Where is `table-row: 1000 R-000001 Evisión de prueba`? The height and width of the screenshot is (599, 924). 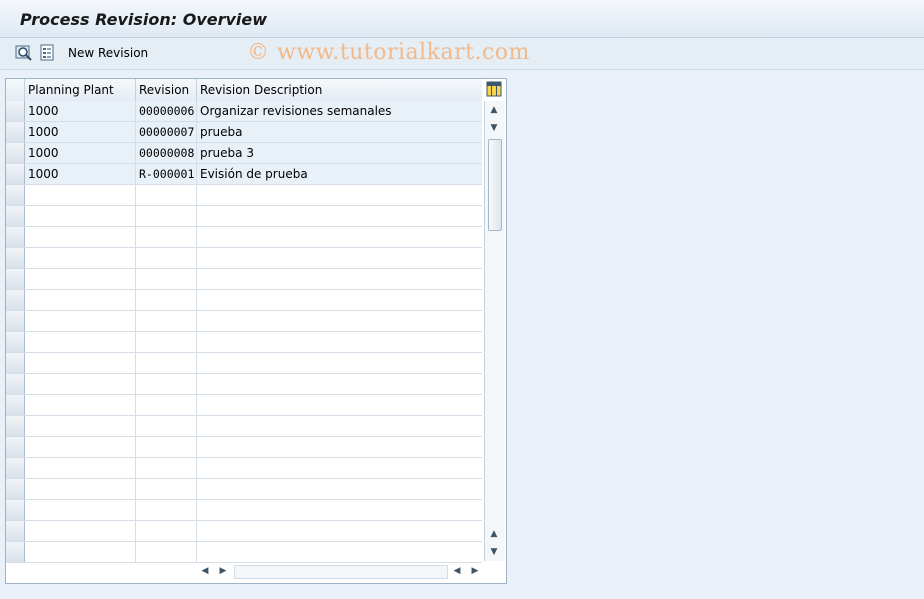
table-row: 1000 R-000001 Evisión de prueba is located at coordinates (244, 174).